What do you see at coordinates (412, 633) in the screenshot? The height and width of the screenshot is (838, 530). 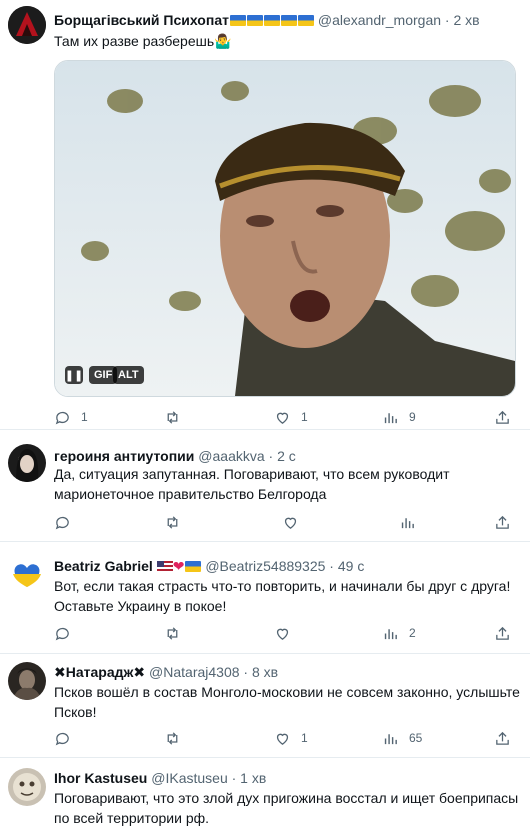 I see `view-count: 2` at bounding box center [412, 633].